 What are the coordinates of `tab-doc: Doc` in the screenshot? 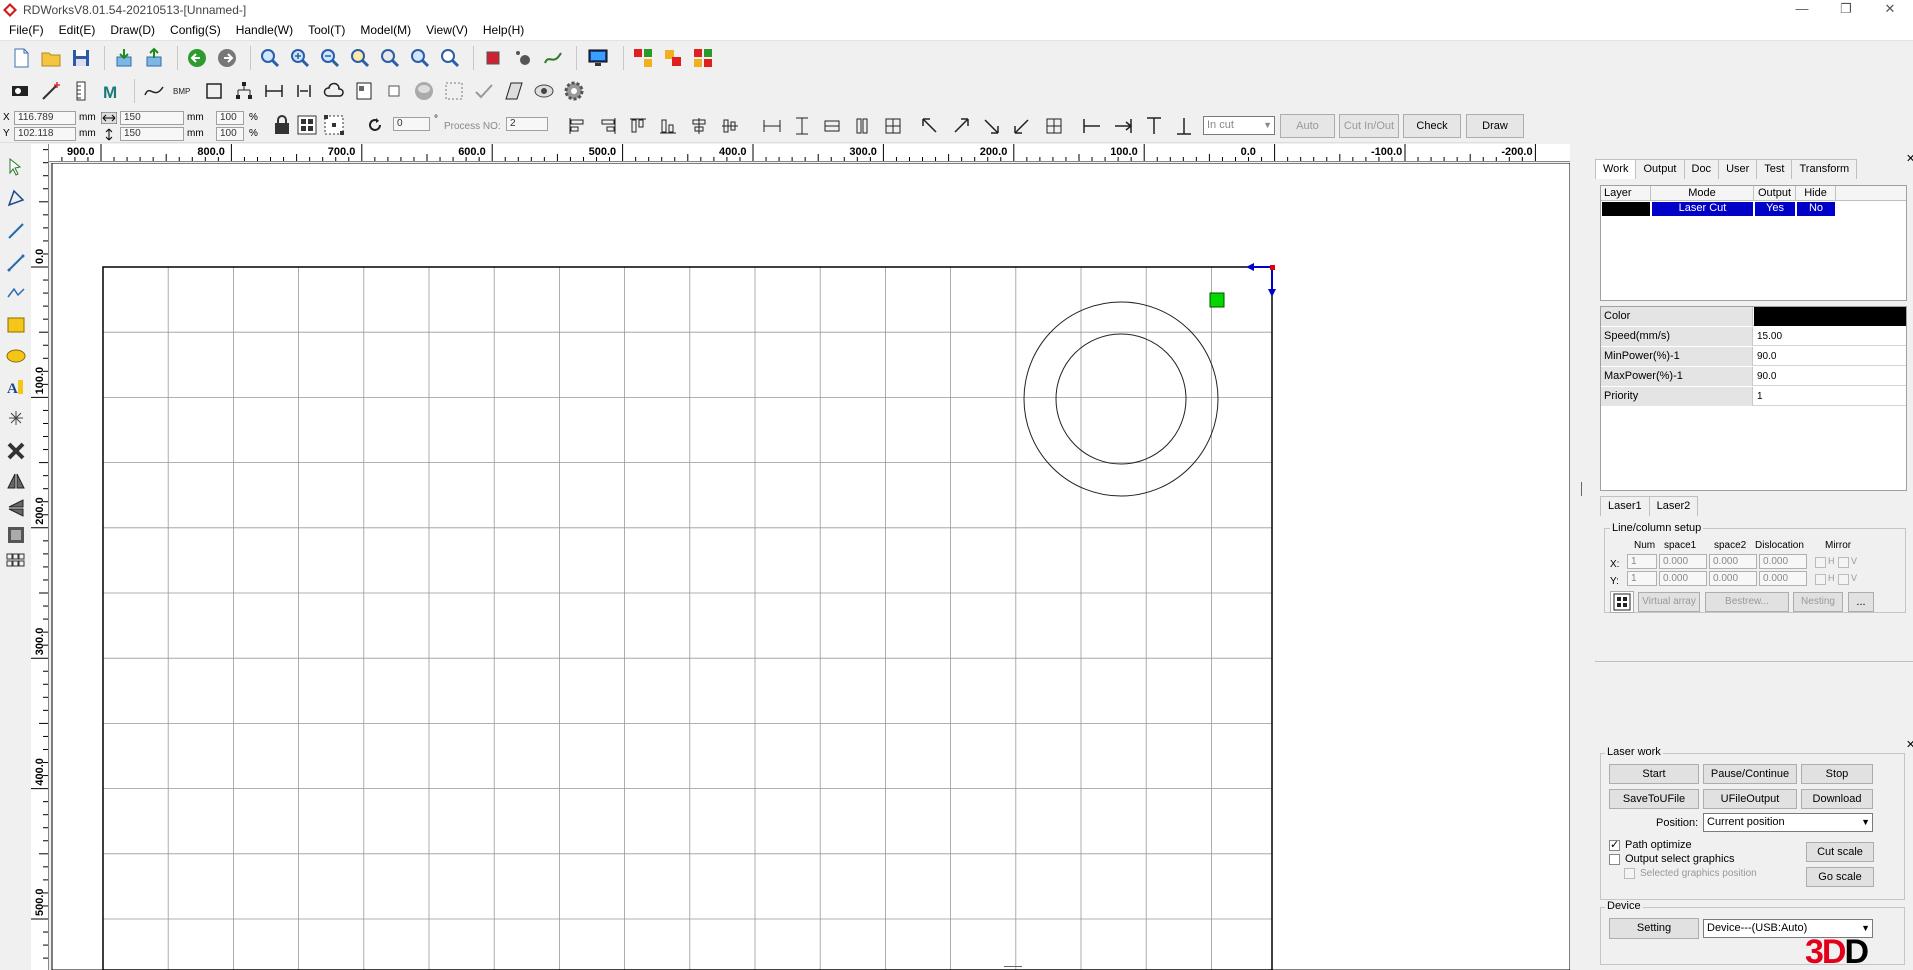 It's located at (1701, 169).